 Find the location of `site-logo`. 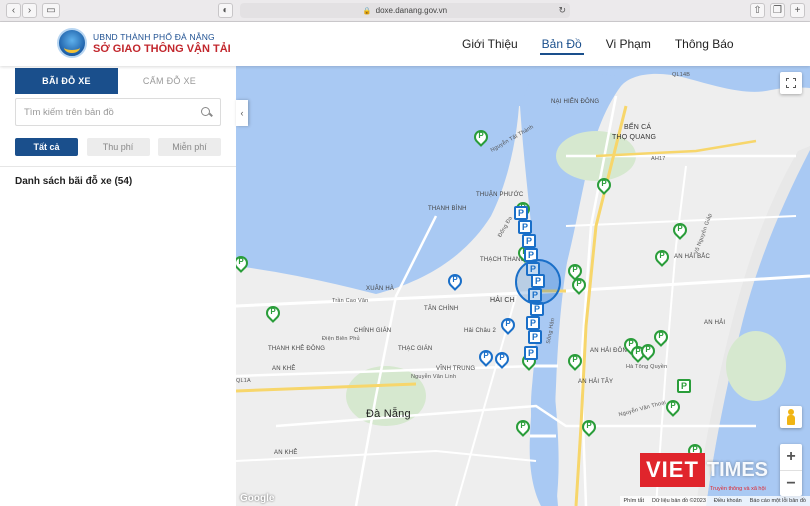

site-logo is located at coordinates (72, 43).